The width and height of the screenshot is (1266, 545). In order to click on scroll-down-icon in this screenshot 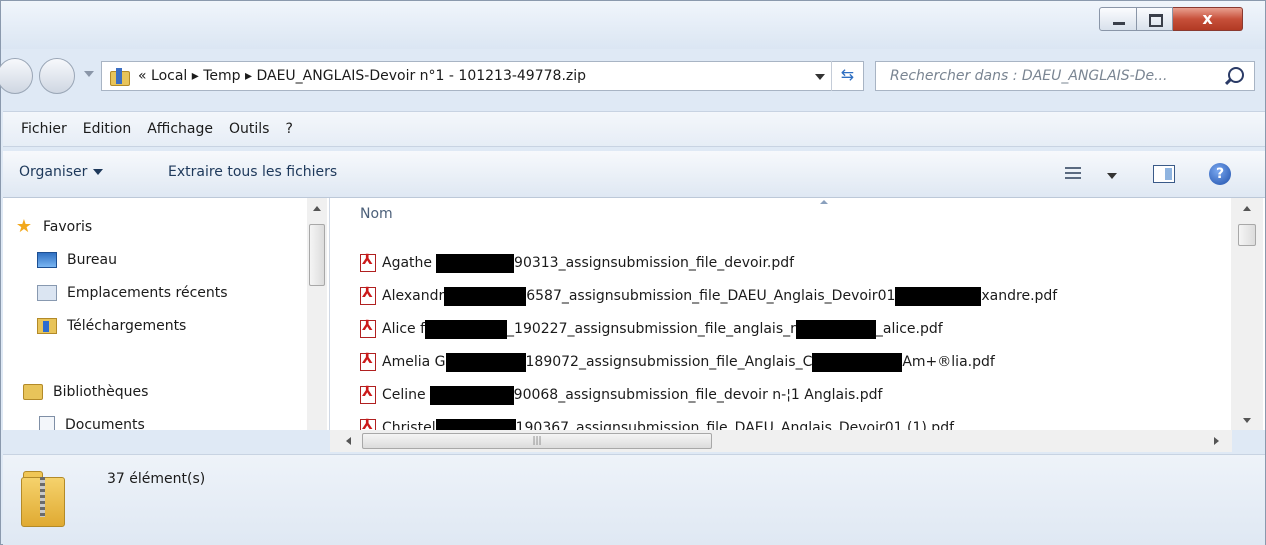, I will do `click(1247, 420)`.